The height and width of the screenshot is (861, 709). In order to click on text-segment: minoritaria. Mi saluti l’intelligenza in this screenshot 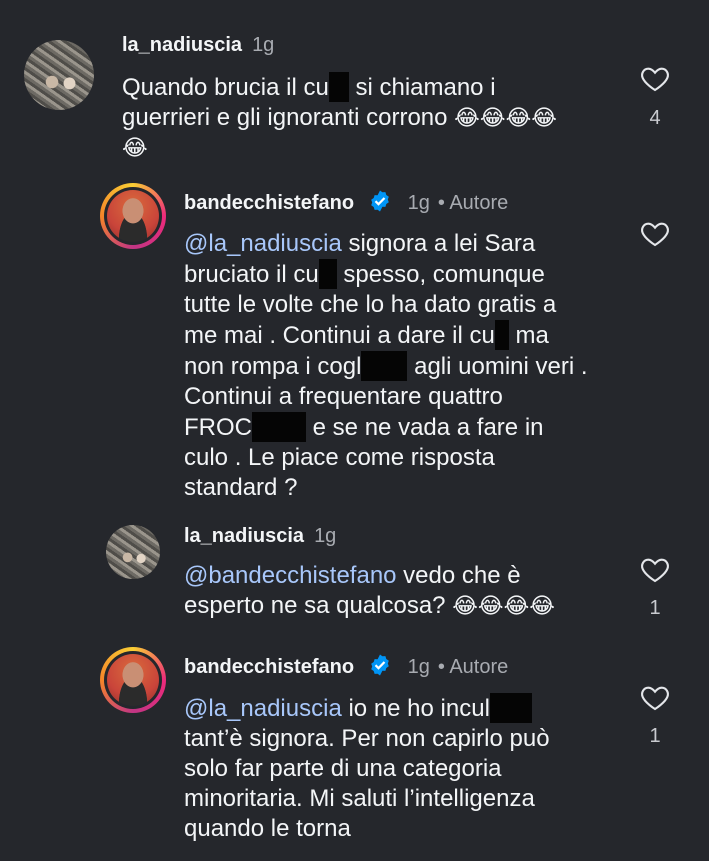, I will do `click(359, 798)`.